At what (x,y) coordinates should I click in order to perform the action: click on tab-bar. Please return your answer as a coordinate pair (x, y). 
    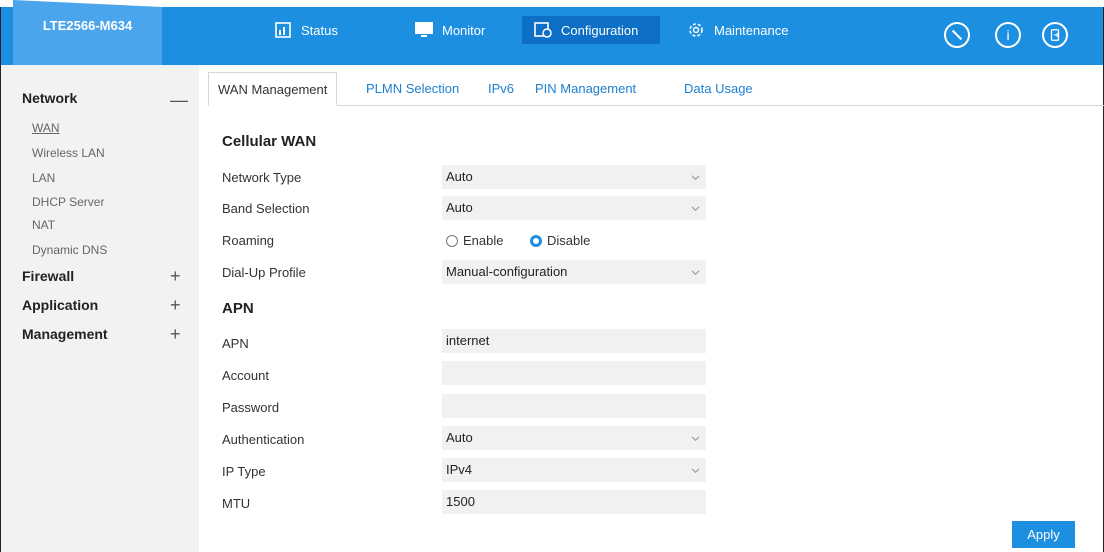
    Looking at the image, I should click on (656, 89).